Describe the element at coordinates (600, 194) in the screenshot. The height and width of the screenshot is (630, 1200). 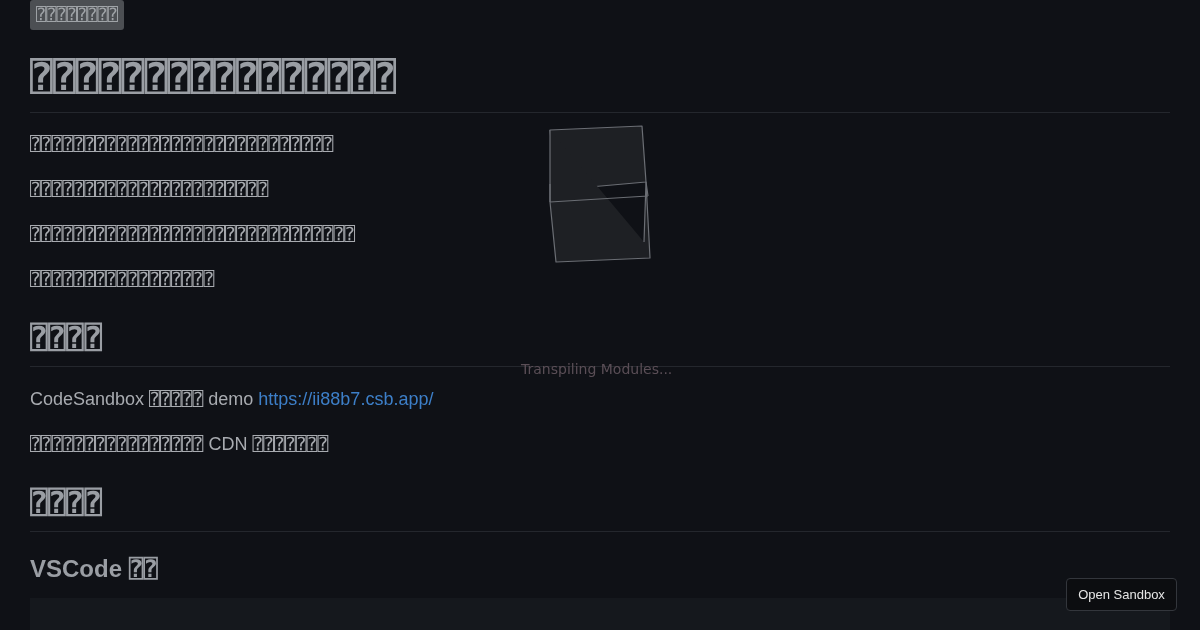
I see `cube-loader-icon` at that location.